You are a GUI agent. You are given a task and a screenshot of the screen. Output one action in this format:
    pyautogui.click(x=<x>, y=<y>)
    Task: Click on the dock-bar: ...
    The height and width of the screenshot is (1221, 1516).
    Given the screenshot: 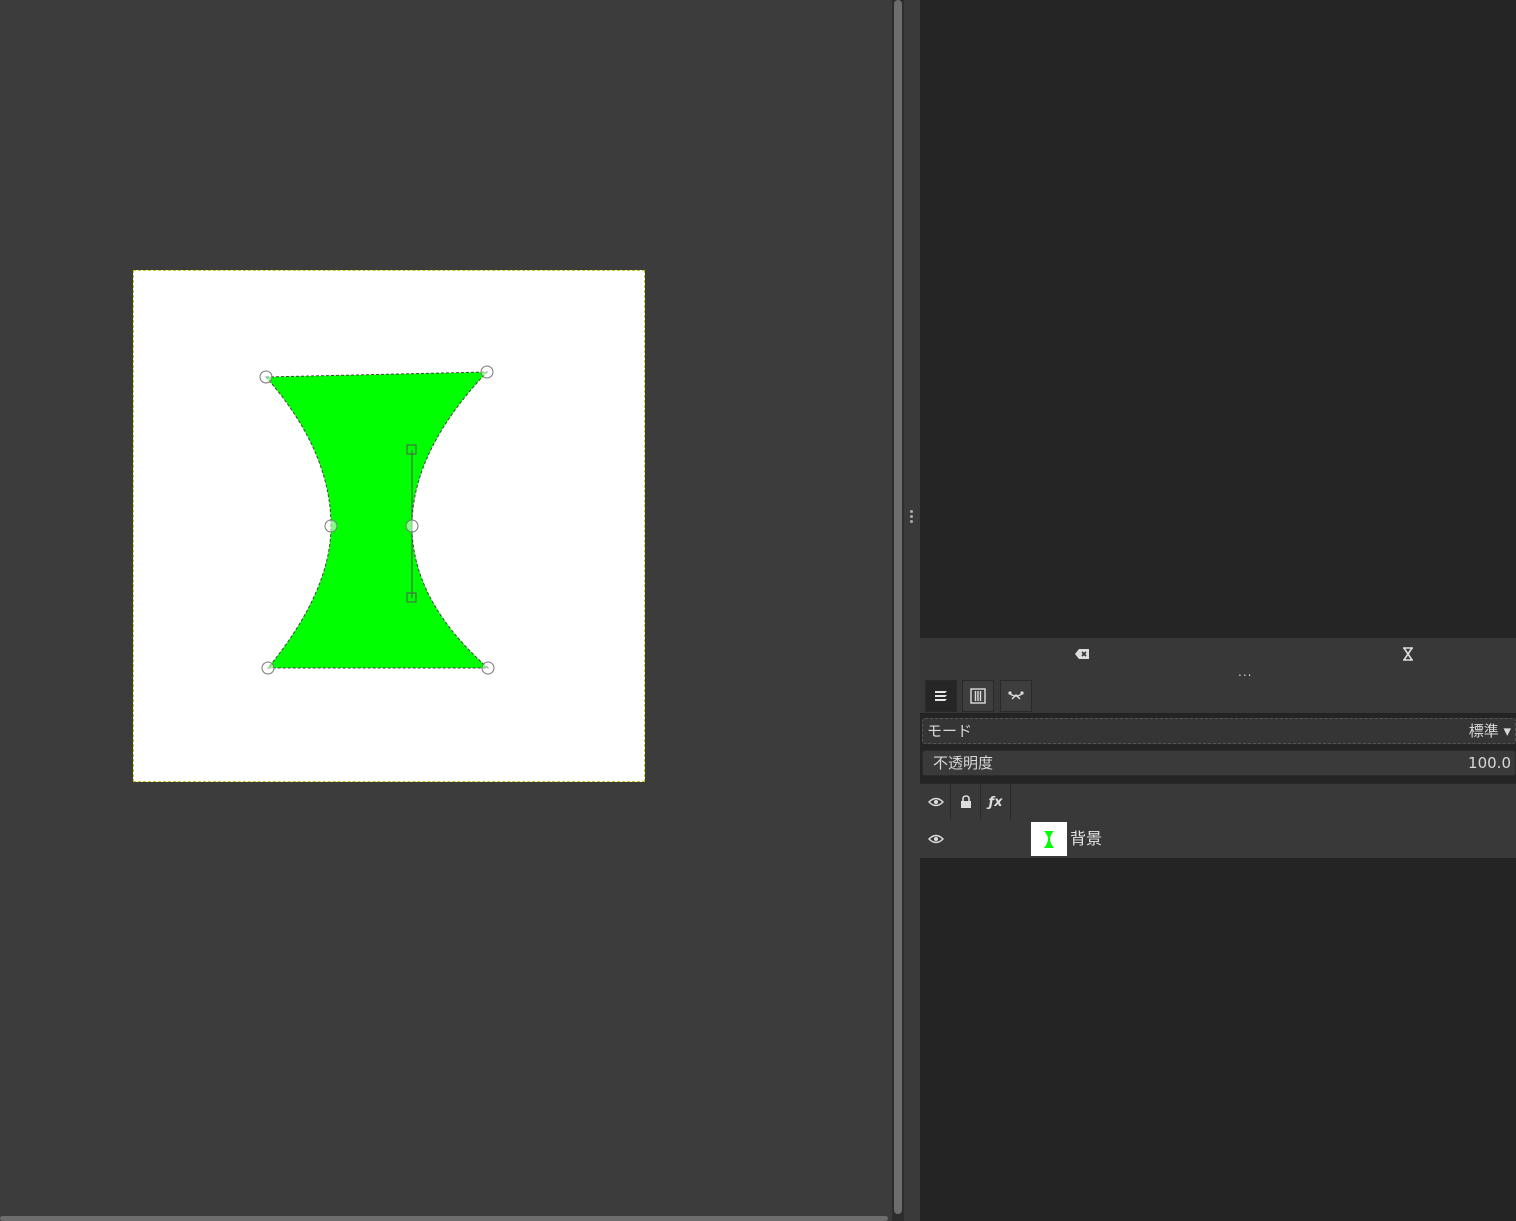 What is the action you would take?
    pyautogui.click(x=1218, y=660)
    